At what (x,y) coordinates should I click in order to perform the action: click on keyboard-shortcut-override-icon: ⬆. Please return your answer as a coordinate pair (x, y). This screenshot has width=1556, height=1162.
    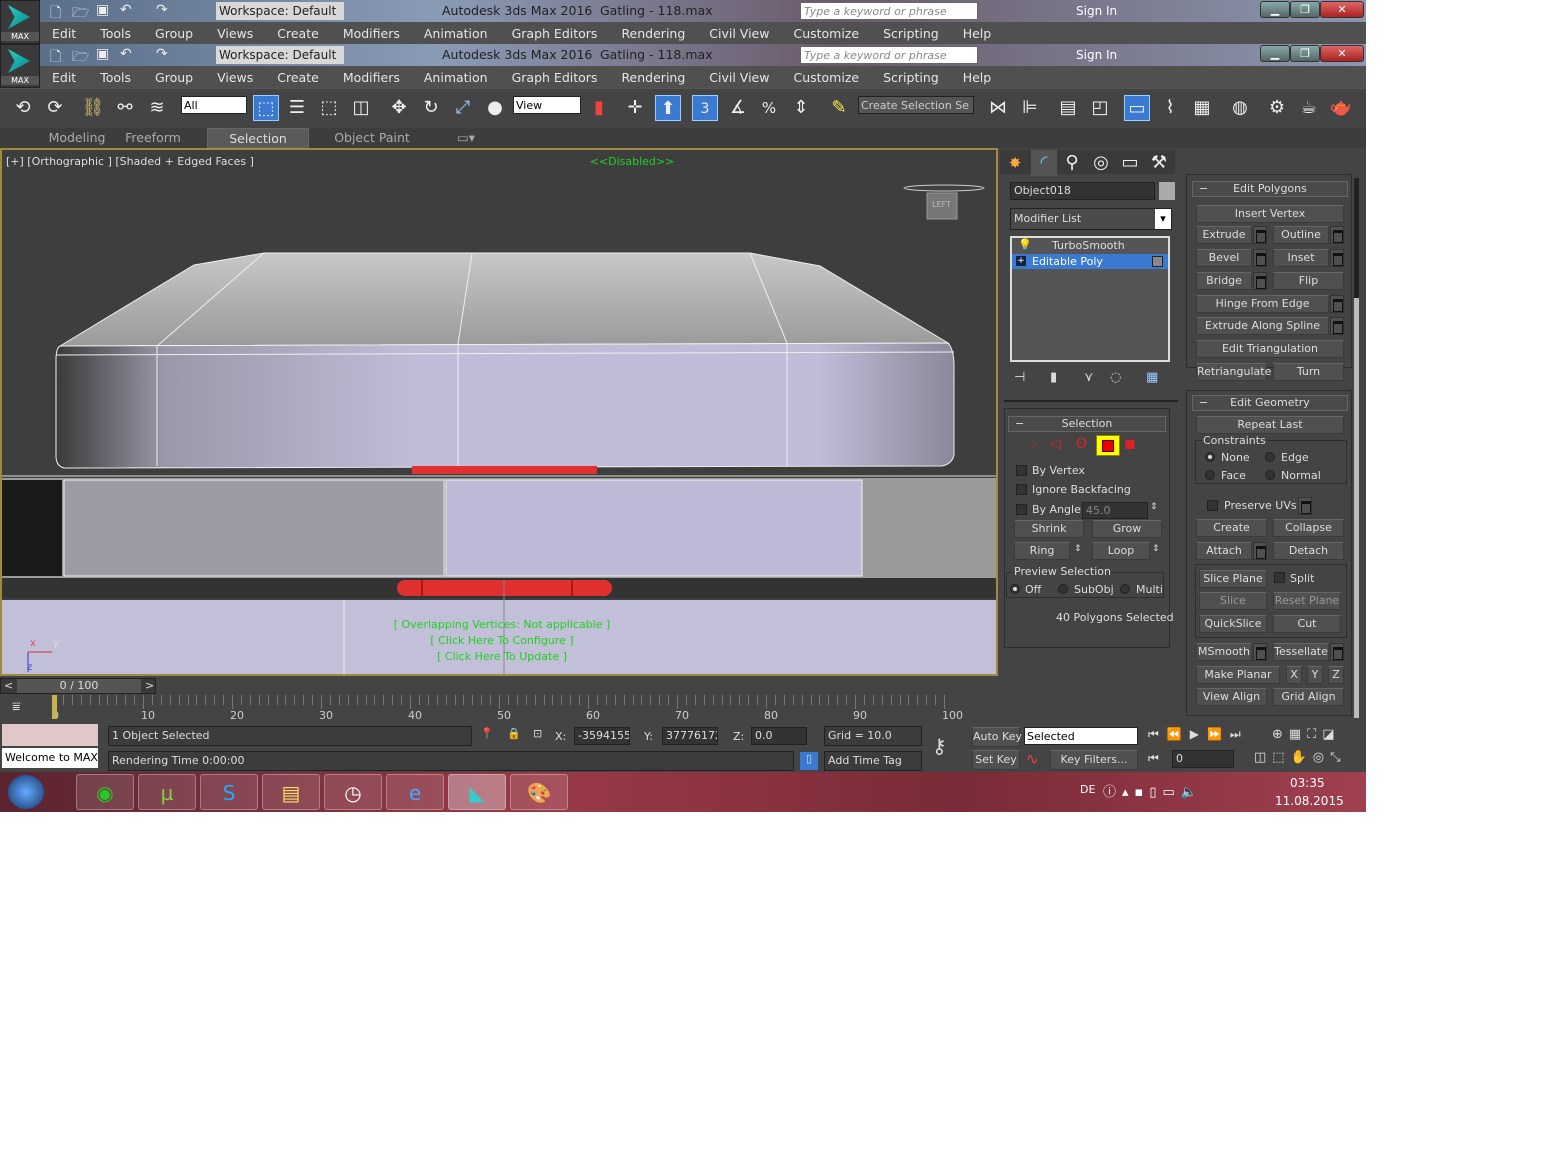
    Looking at the image, I should click on (668, 108).